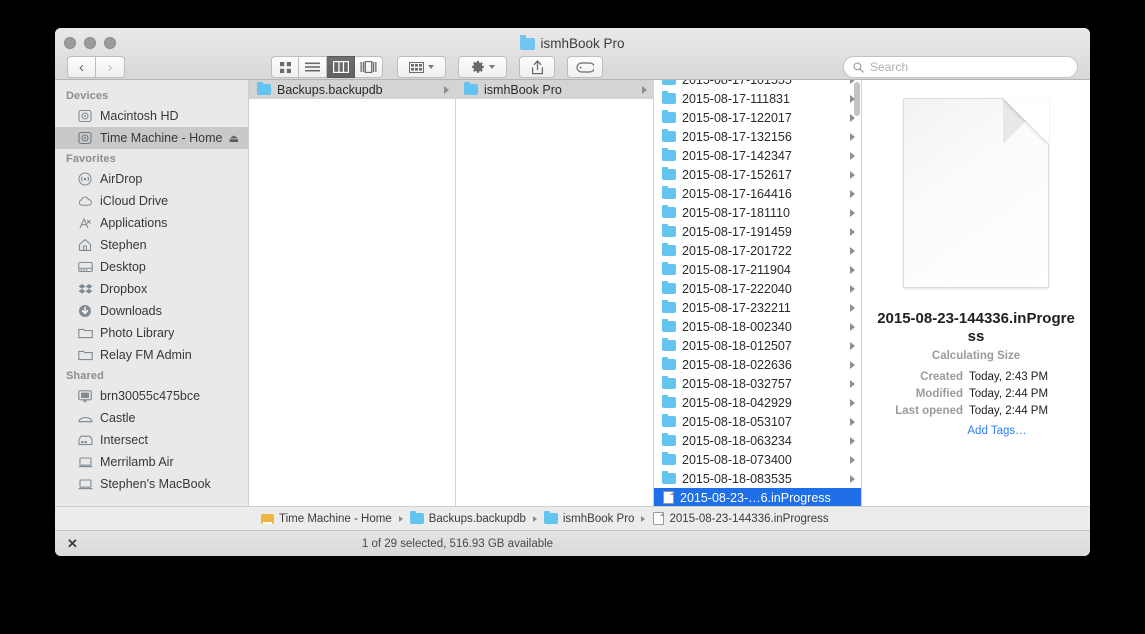 The height and width of the screenshot is (634, 1145). What do you see at coordinates (737, 402) in the screenshot?
I see `list-item-label: 2015-08-18-042929` at bounding box center [737, 402].